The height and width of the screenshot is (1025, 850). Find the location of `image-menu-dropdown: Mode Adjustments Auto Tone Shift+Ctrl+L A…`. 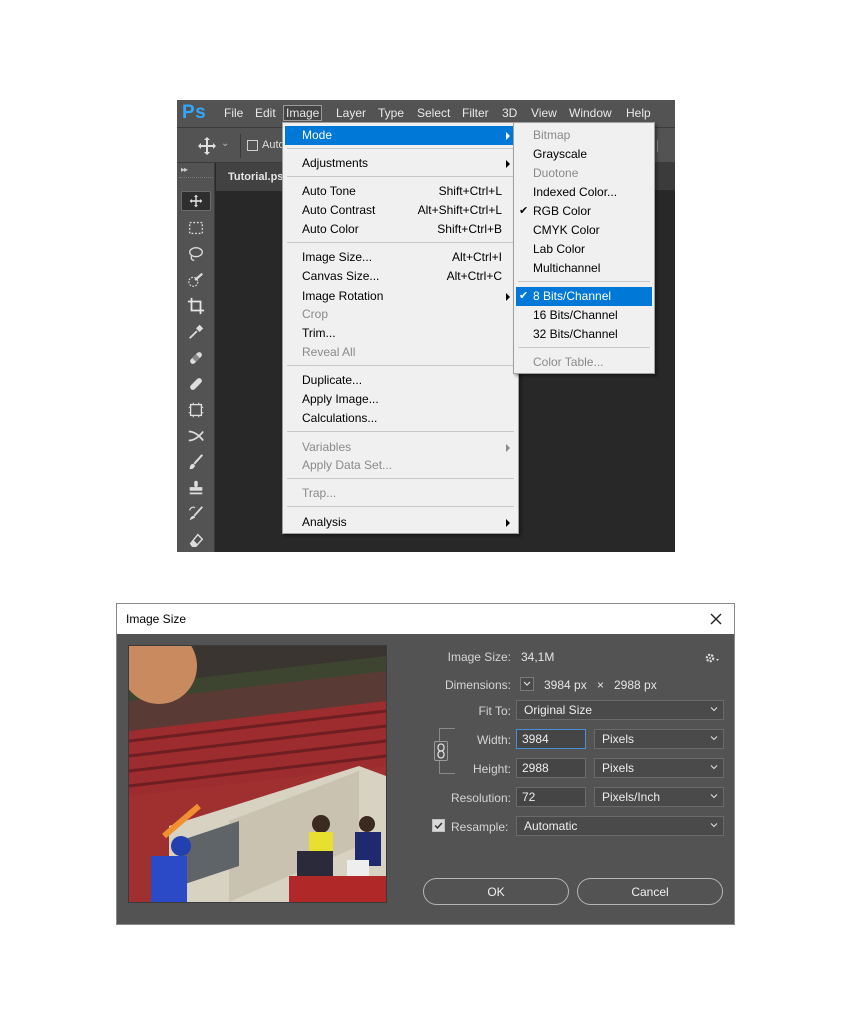

image-menu-dropdown: Mode Adjustments Auto Tone Shift+Ctrl+L A… is located at coordinates (400, 328).